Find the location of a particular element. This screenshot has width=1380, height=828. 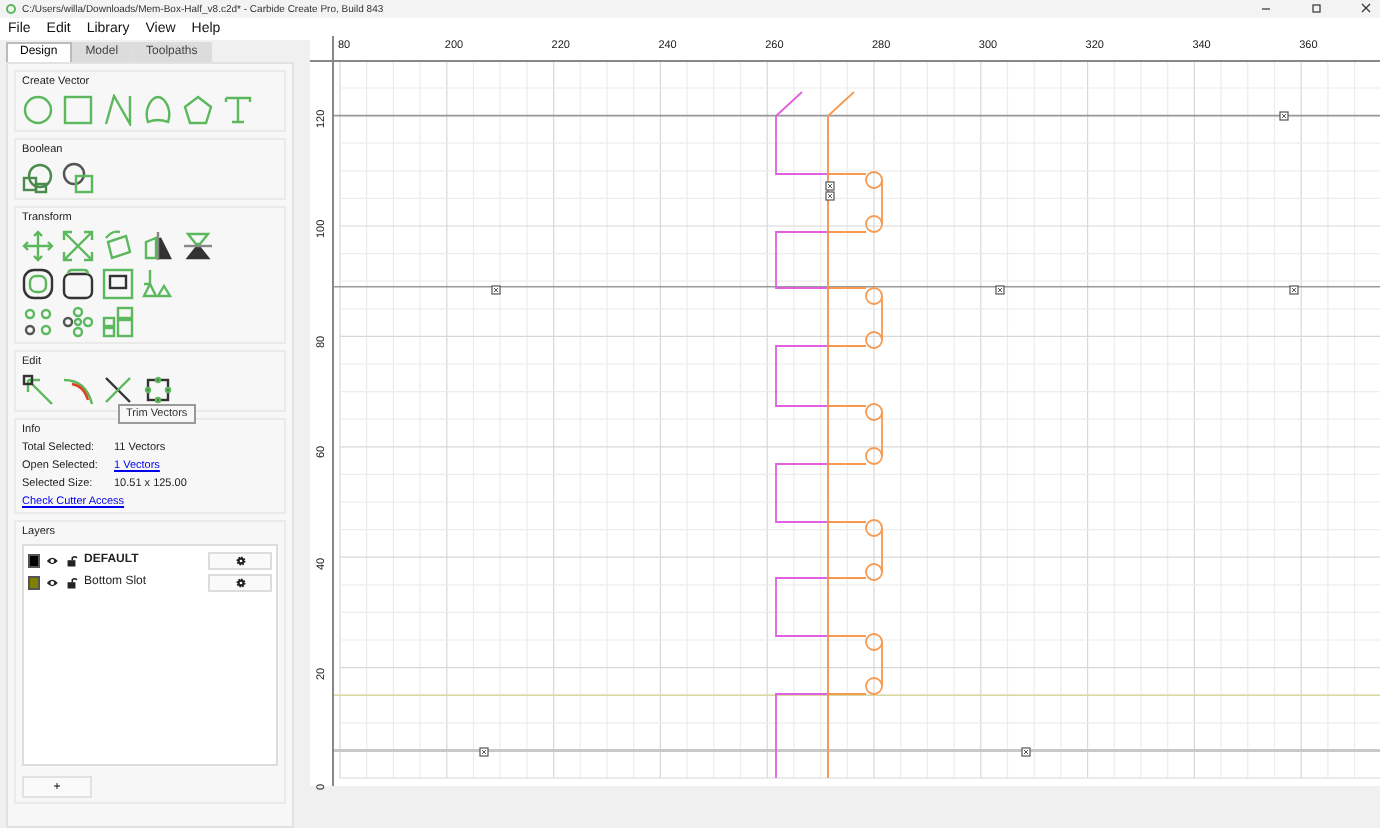

flip-tool-icon is located at coordinates (198, 246).